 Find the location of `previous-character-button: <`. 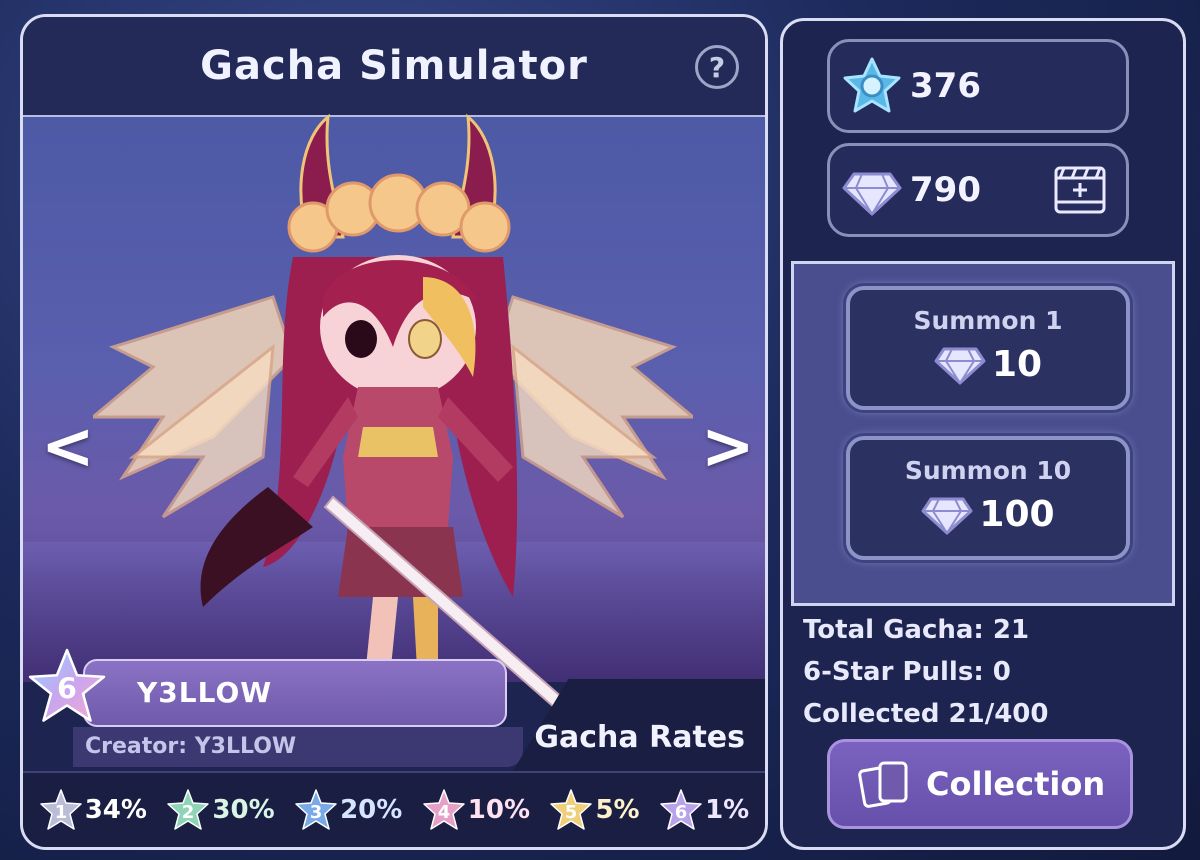

previous-character-button: < is located at coordinates (68, 447).